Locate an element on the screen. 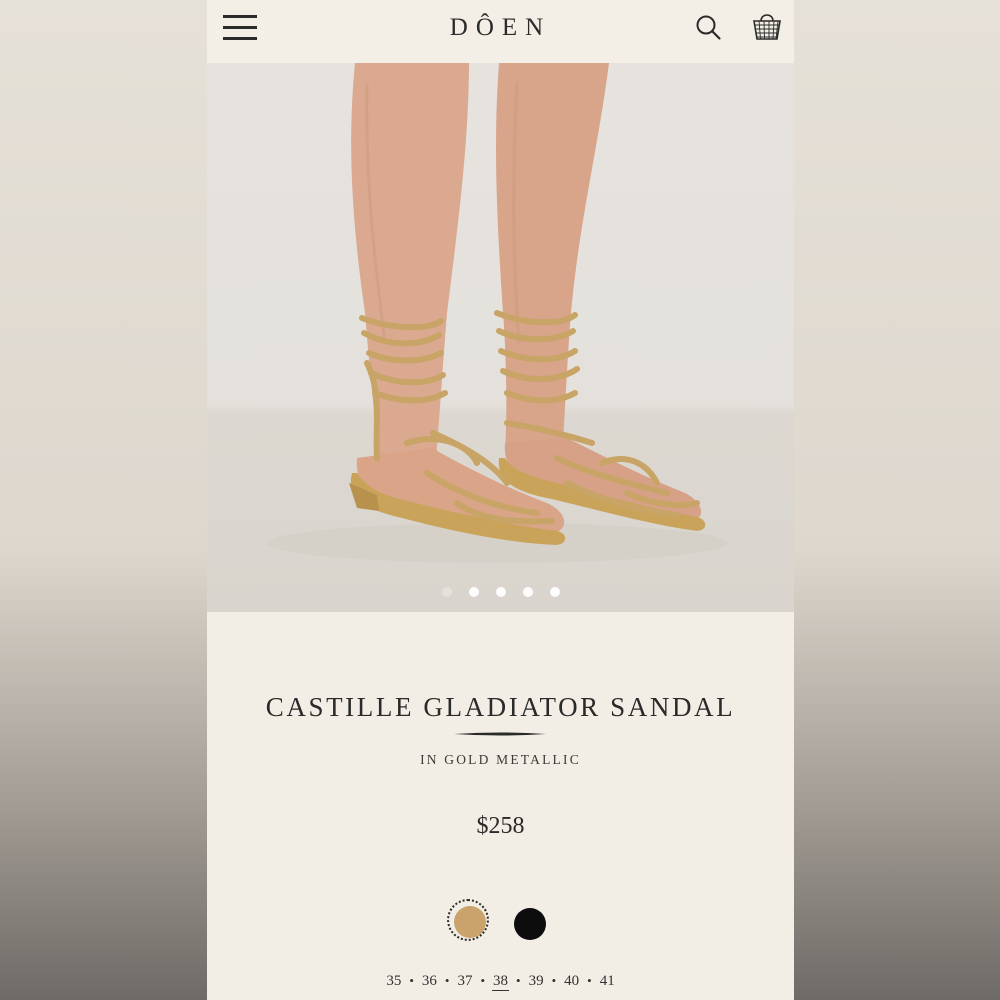  size-option-selected: 38 is located at coordinates (500, 982).